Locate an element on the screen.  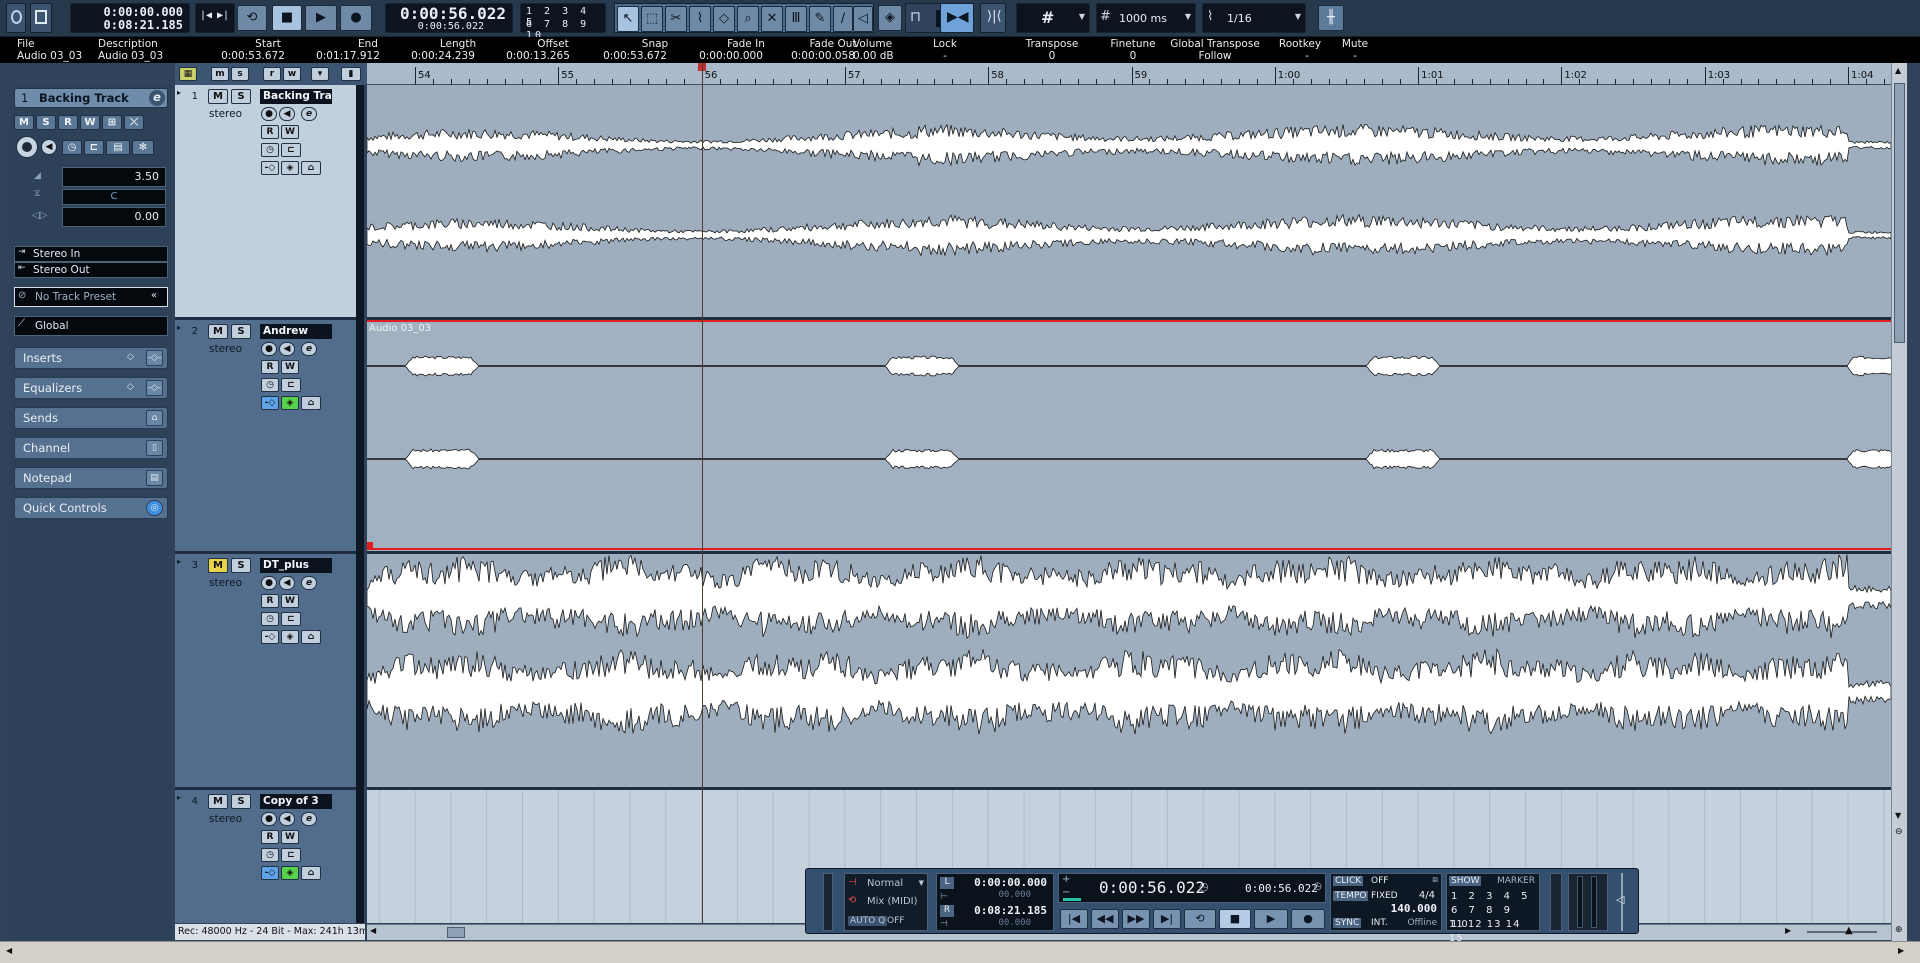
output-level-slider: ◁ is located at coordinates (1622, 902).